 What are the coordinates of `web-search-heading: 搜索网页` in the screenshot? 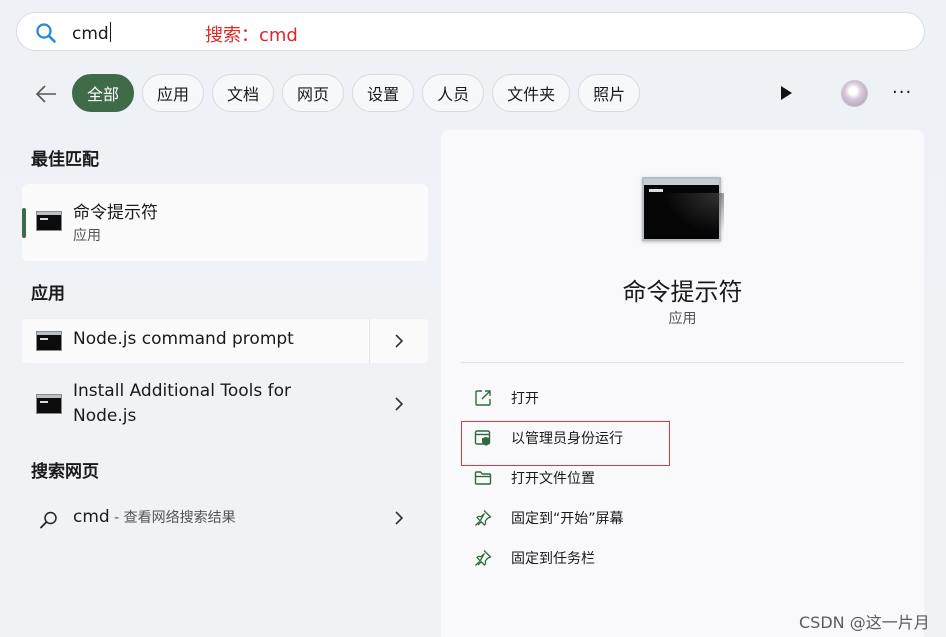 It's located at (65, 472).